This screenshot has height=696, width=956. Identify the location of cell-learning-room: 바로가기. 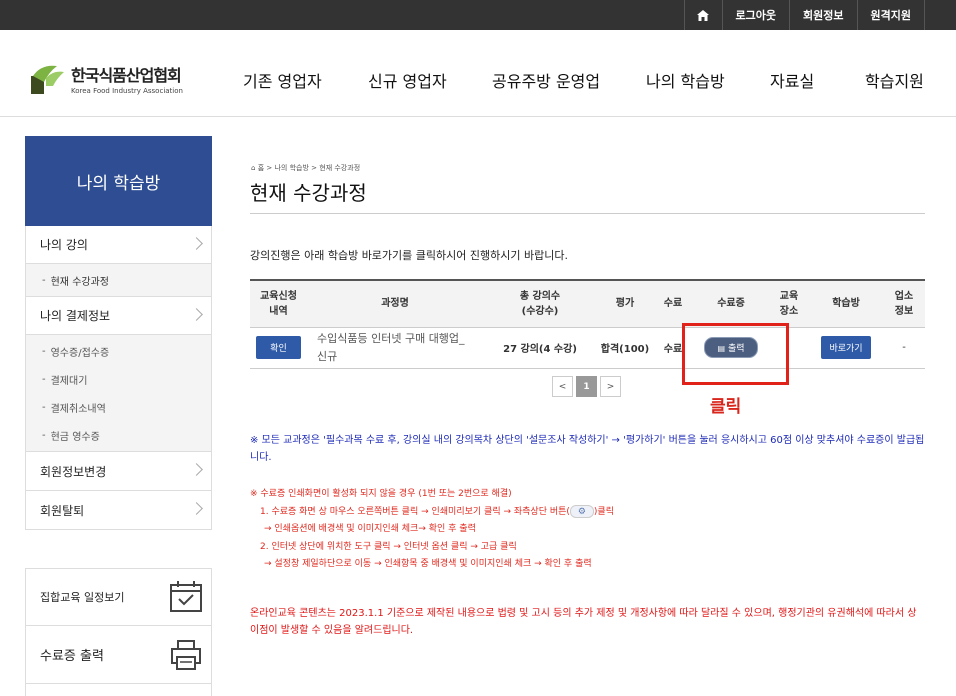
(846, 348).